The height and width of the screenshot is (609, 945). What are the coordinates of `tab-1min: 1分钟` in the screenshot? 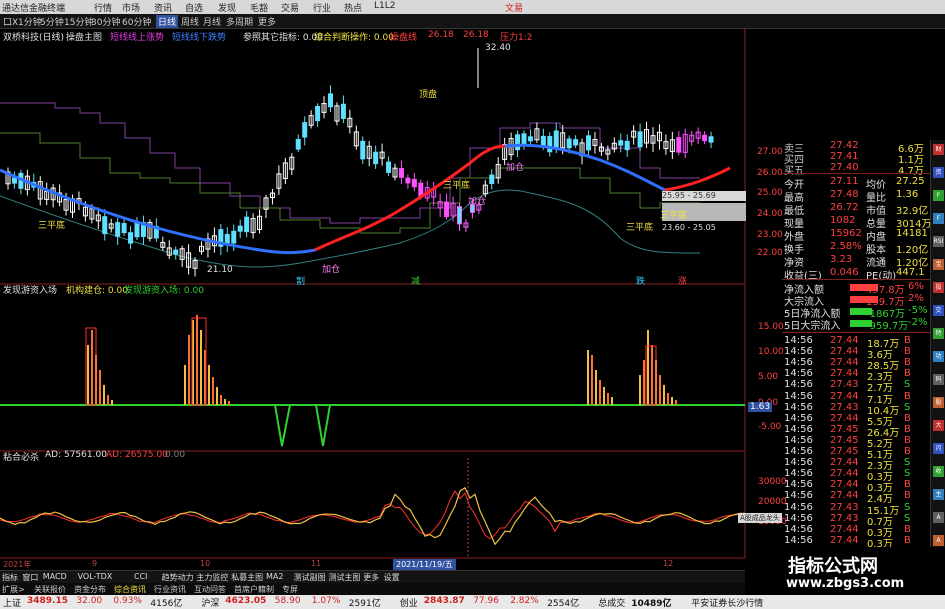 It's located at (30, 21).